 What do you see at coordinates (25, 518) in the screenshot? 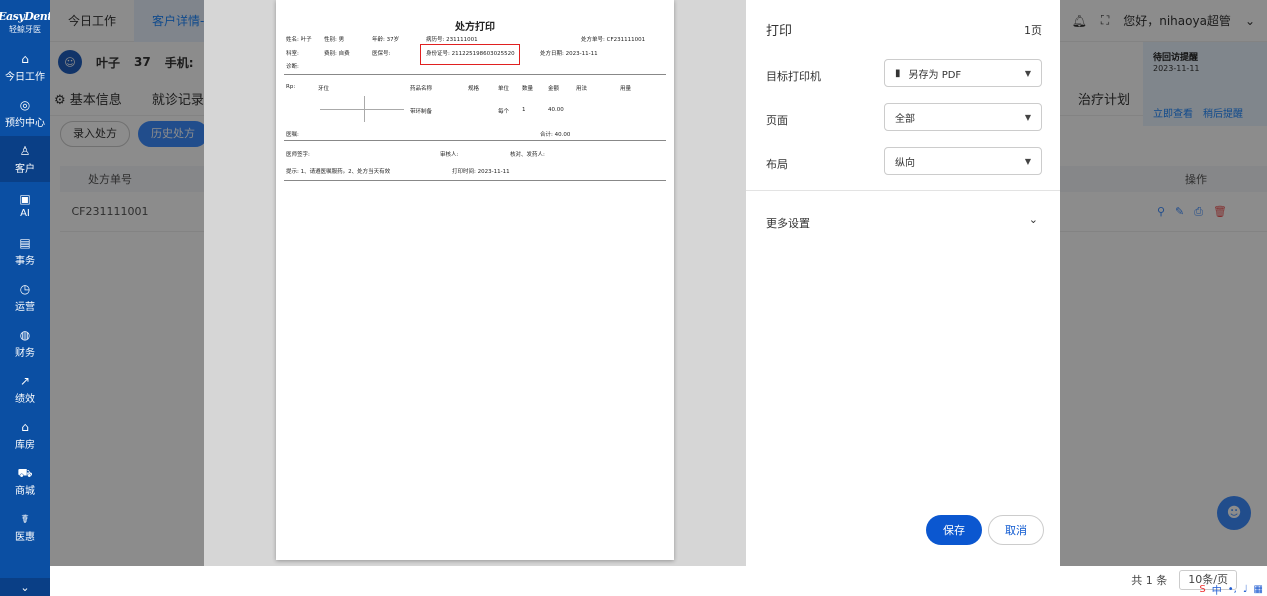
I see `doctor-icon: ☤` at bounding box center [25, 518].